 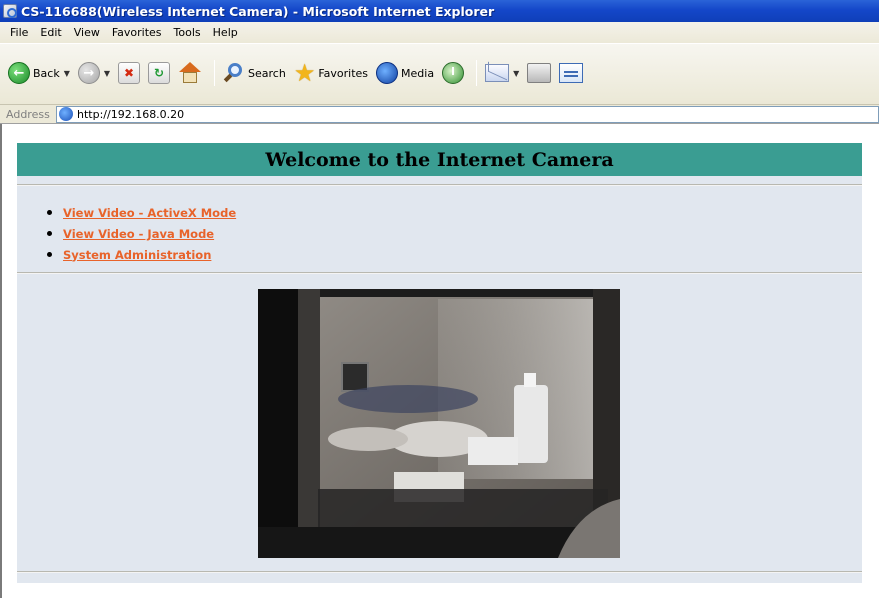 I want to click on page-title: Welcome to the Internet Camera, so click(x=439, y=159).